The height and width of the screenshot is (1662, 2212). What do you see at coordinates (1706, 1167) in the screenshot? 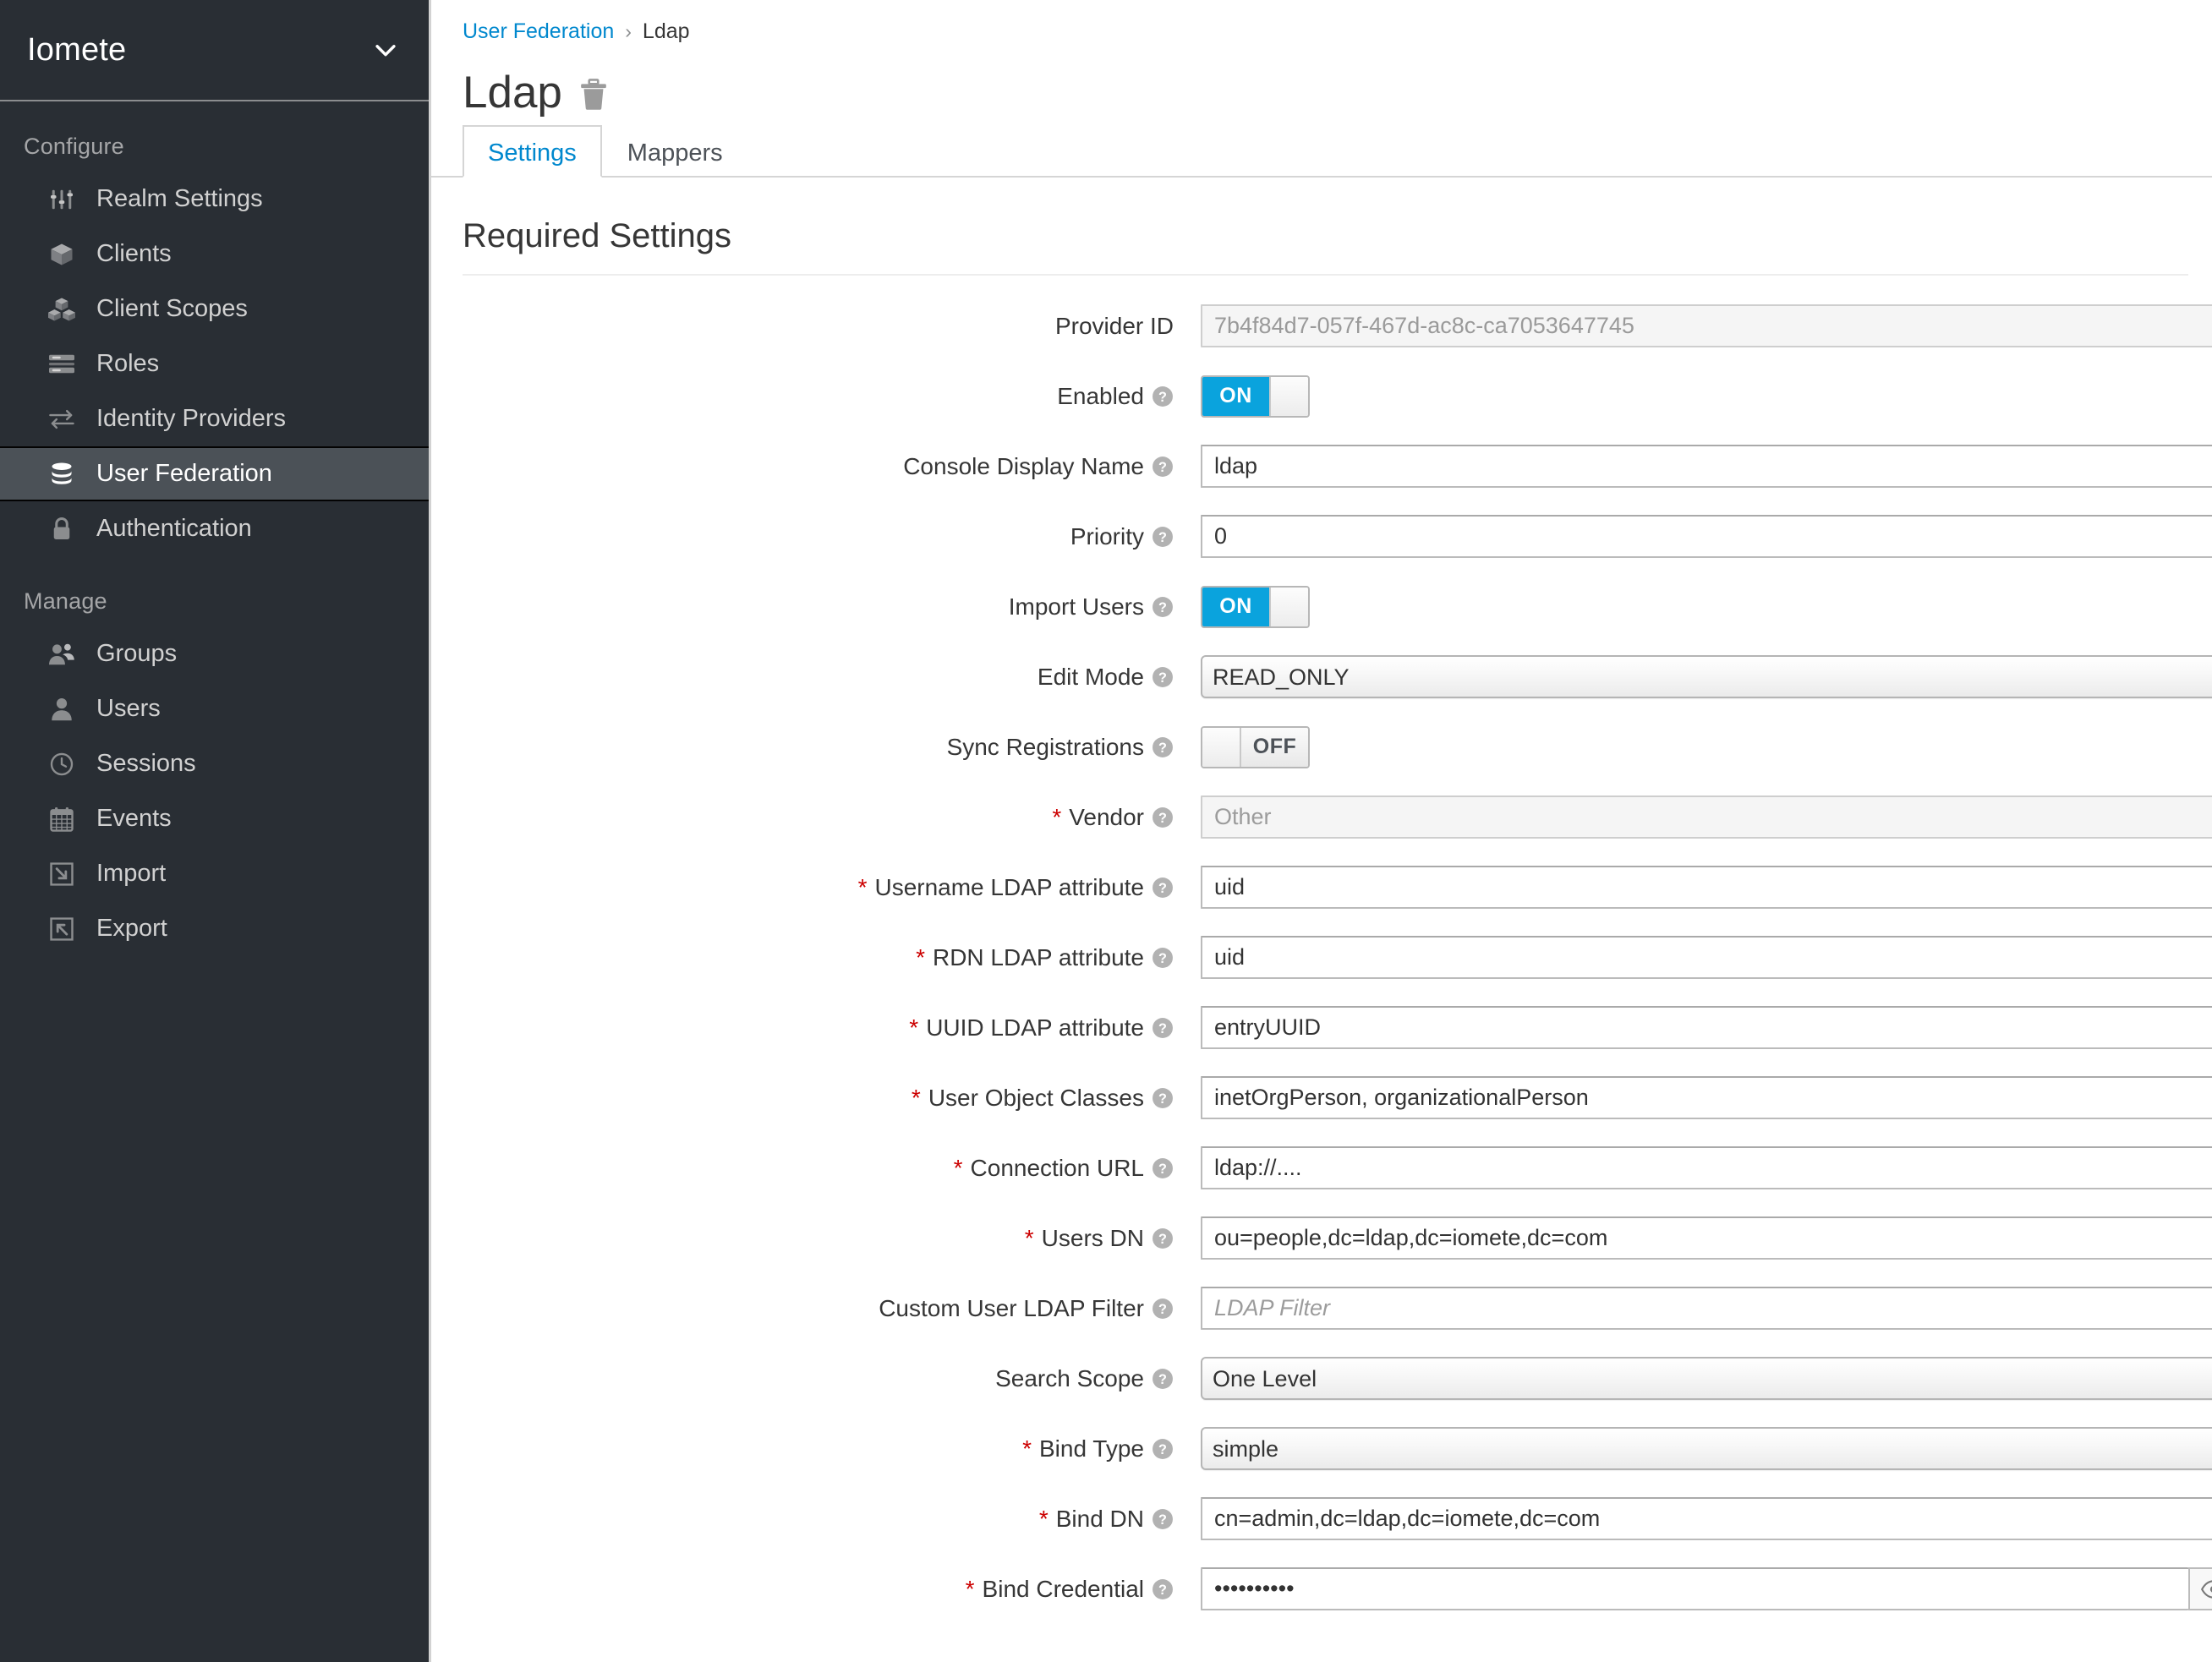
I see `connection-url-input` at bounding box center [1706, 1167].